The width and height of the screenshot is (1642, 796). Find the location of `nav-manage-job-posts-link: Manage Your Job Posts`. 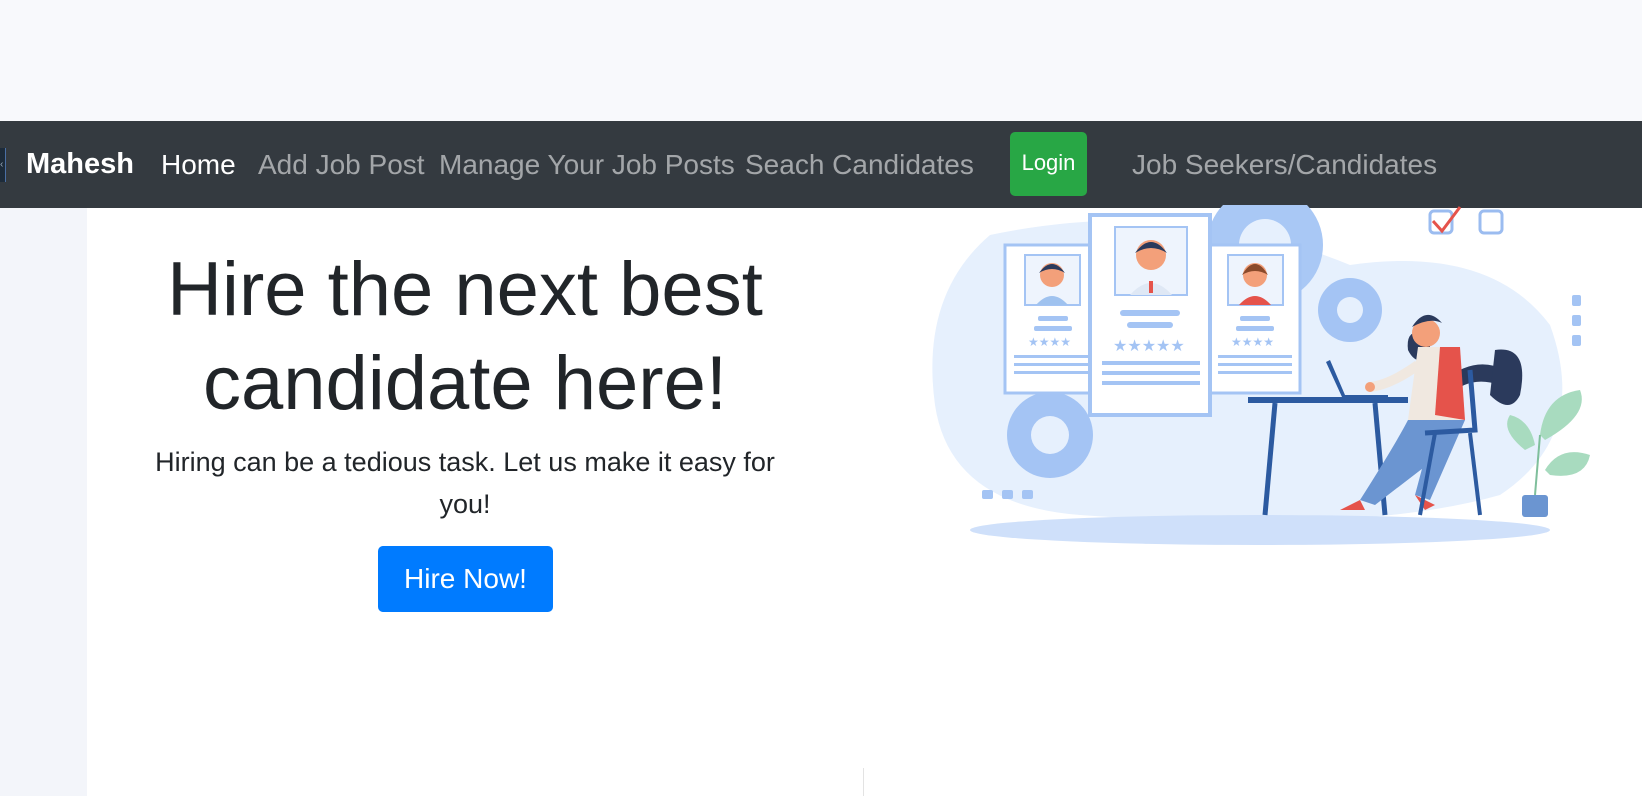

nav-manage-job-posts-link: Manage Your Job Posts is located at coordinates (587, 164).